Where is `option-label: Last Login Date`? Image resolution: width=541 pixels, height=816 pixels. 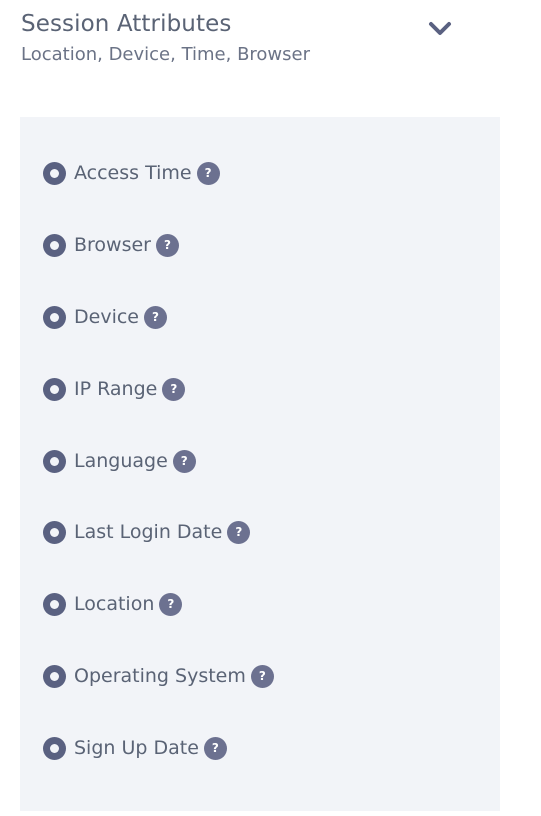
option-label: Last Login Date is located at coordinates (148, 532).